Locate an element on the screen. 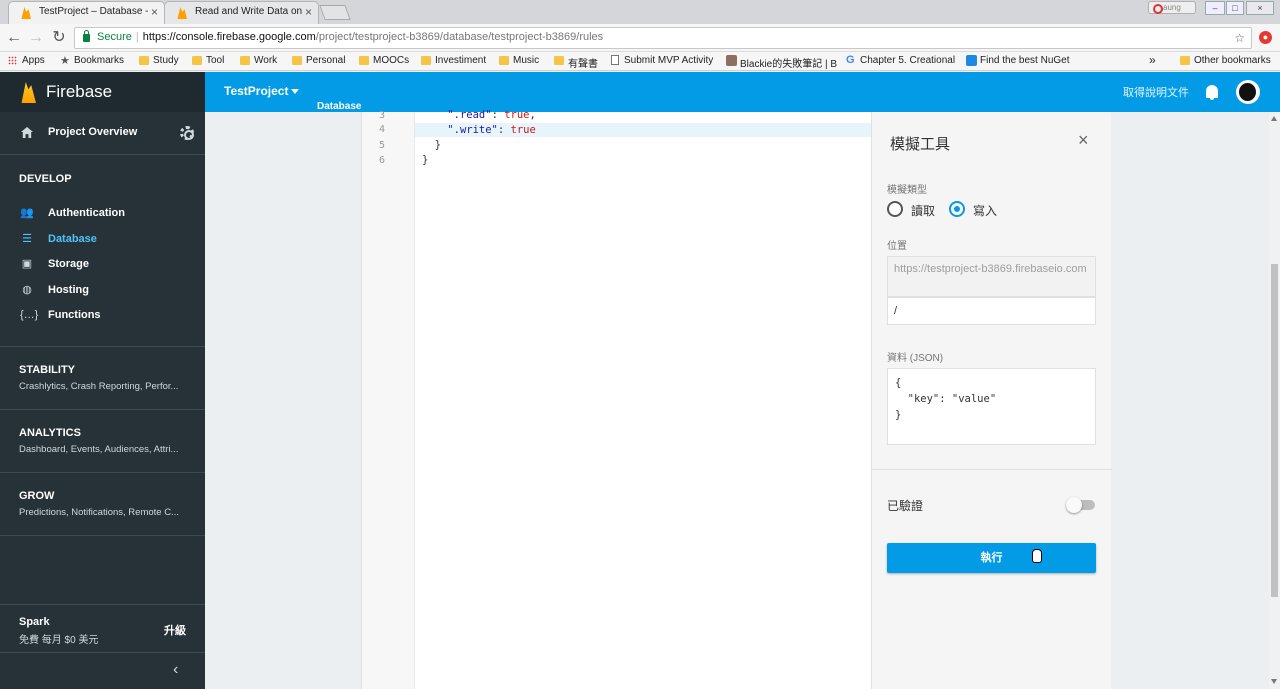  bookmark-page: Blackie的失敗筆記 | B is located at coordinates (781, 62).